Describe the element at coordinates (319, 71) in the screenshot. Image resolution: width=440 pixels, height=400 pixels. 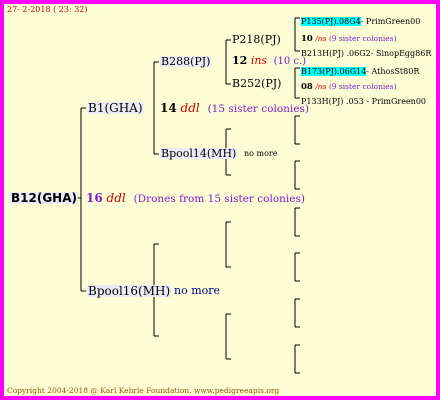
I see `g4c-id: B173(PJ)` at that location.